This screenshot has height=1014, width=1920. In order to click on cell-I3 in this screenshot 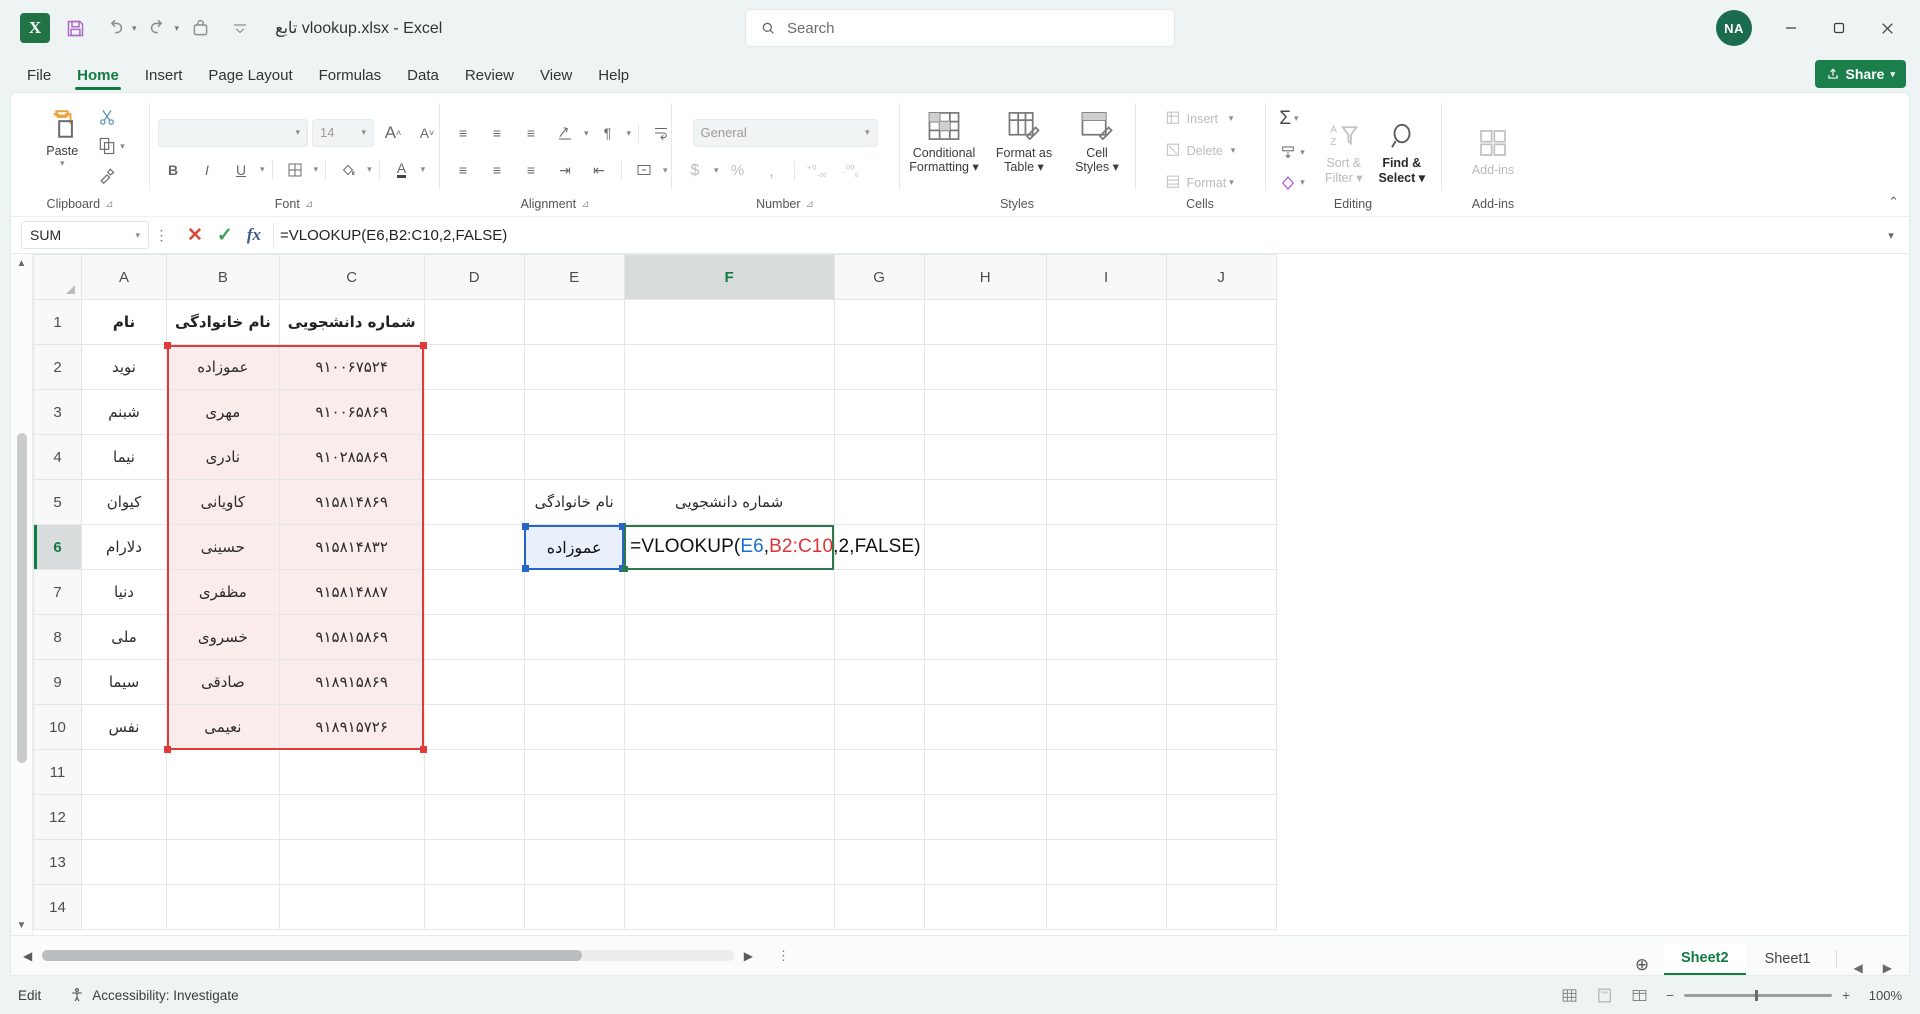, I will do `click(1106, 412)`.